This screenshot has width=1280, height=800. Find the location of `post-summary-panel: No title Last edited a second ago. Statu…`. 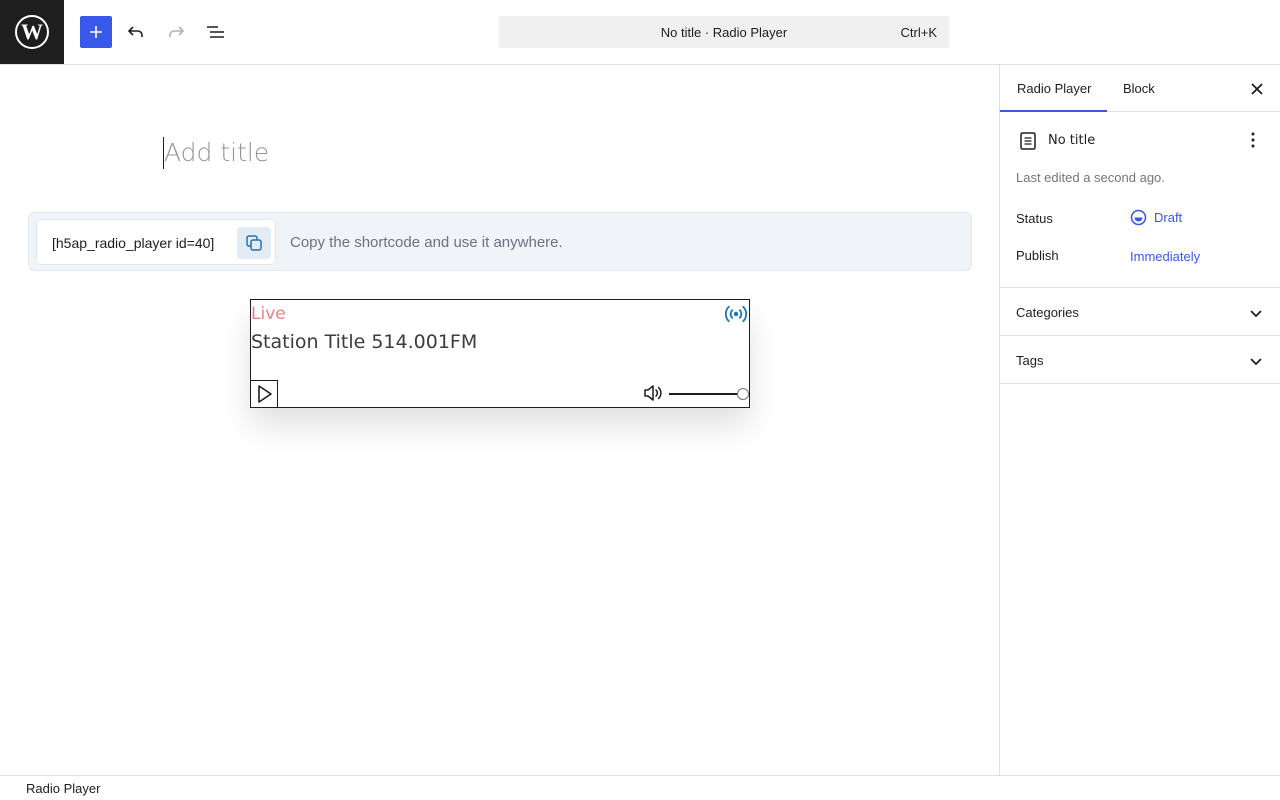

post-summary-panel: No title Last edited a second ago. Statu… is located at coordinates (1140, 200).